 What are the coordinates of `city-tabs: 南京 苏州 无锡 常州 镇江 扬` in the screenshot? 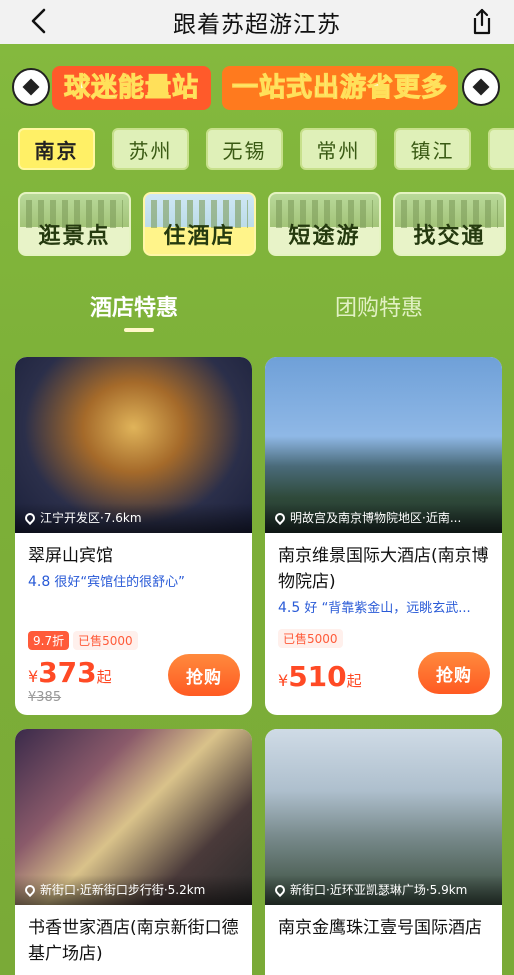 It's located at (266, 150).